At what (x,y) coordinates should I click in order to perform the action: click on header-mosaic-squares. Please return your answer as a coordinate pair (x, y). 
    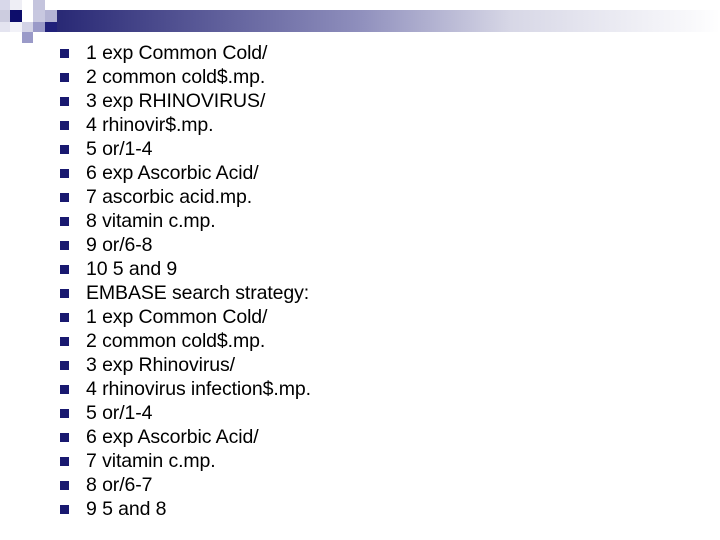
    Looking at the image, I should click on (30, 23).